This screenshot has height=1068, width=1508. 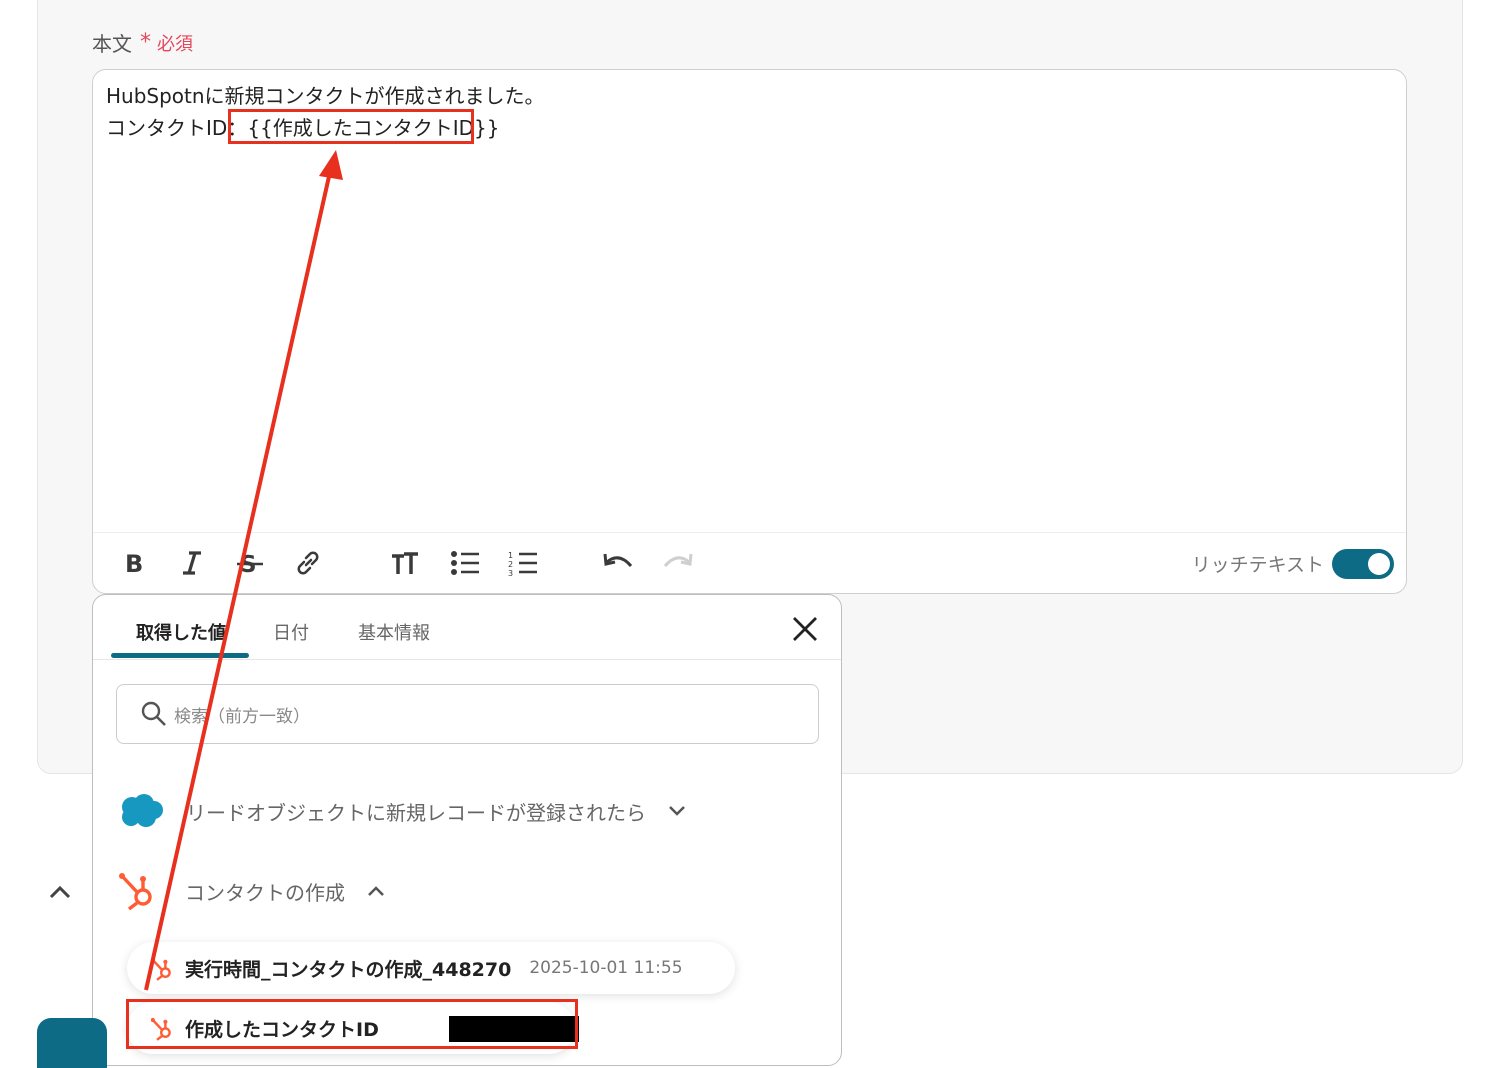 What do you see at coordinates (243, 570) in the screenshot?
I see `annotation-arrow` at bounding box center [243, 570].